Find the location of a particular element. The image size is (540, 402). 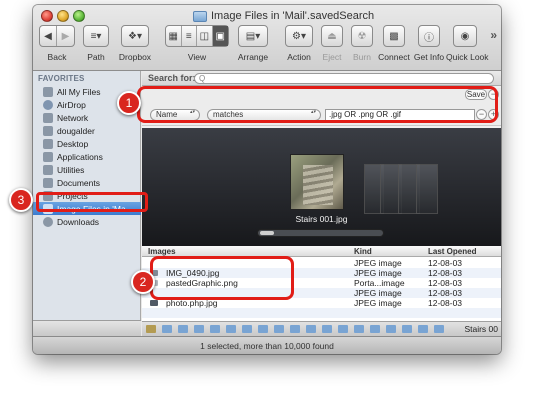

all-files-icon is located at coordinates (48, 91).